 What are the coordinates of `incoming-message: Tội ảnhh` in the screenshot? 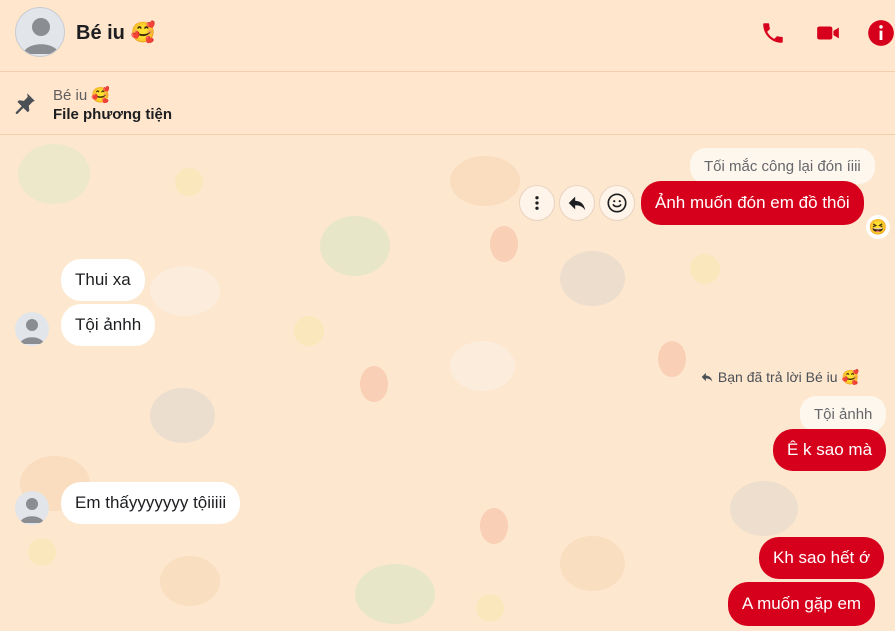 It's located at (108, 325).